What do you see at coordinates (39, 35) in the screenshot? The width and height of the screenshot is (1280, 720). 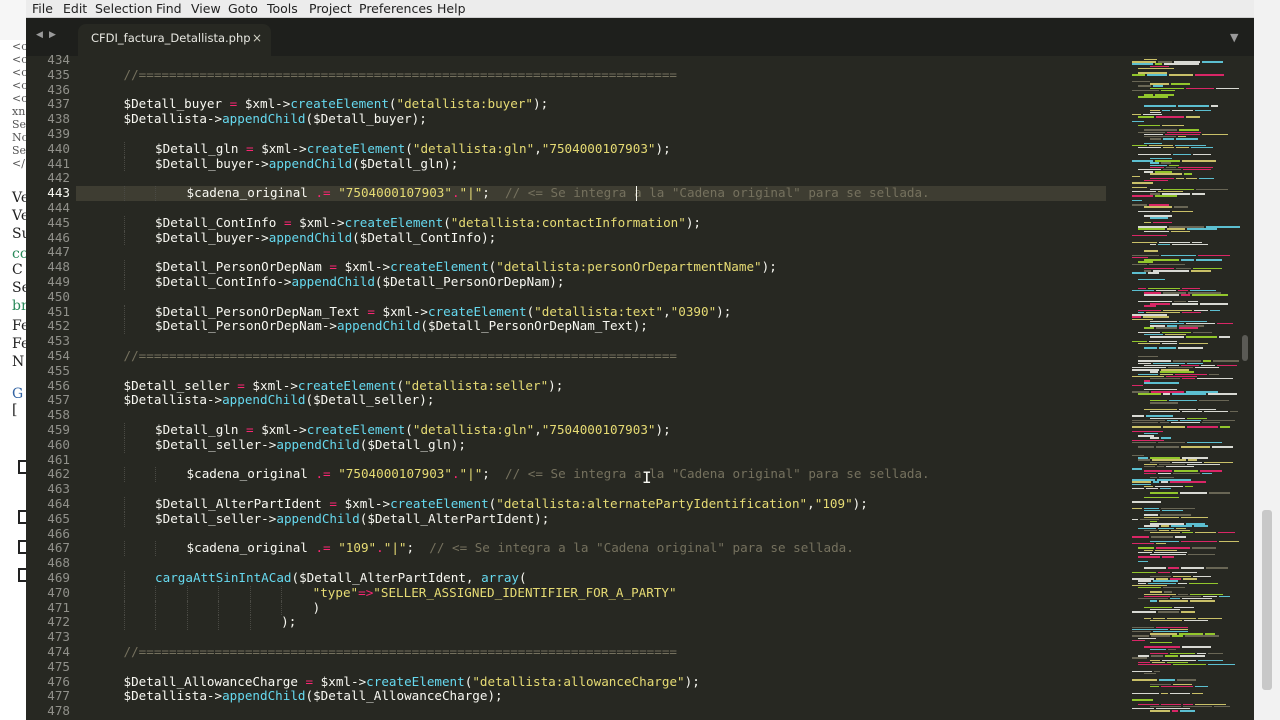 I see `tab-back-arrow-icon: ◀` at bounding box center [39, 35].